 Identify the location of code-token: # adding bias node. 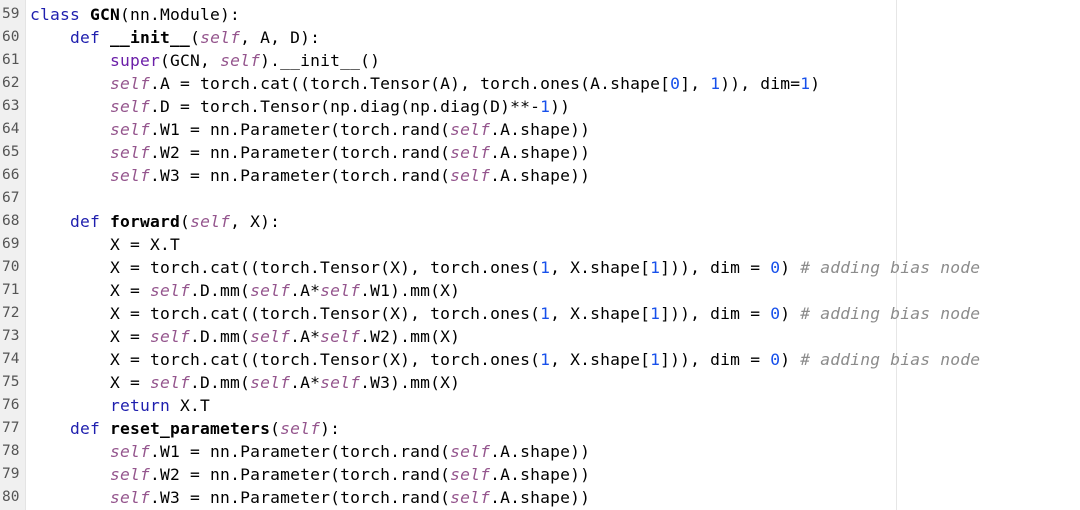
(890, 313).